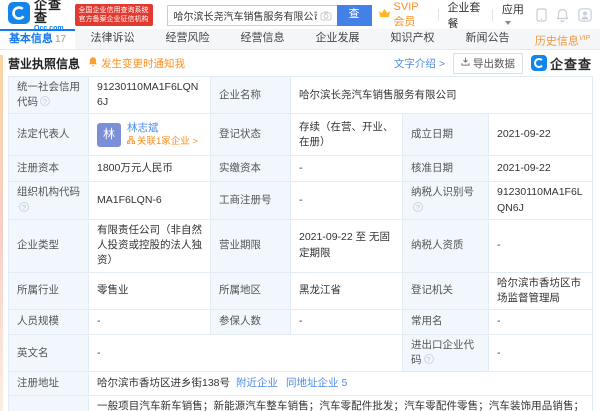  I want to click on search-bar: 查一下, so click(269, 28).